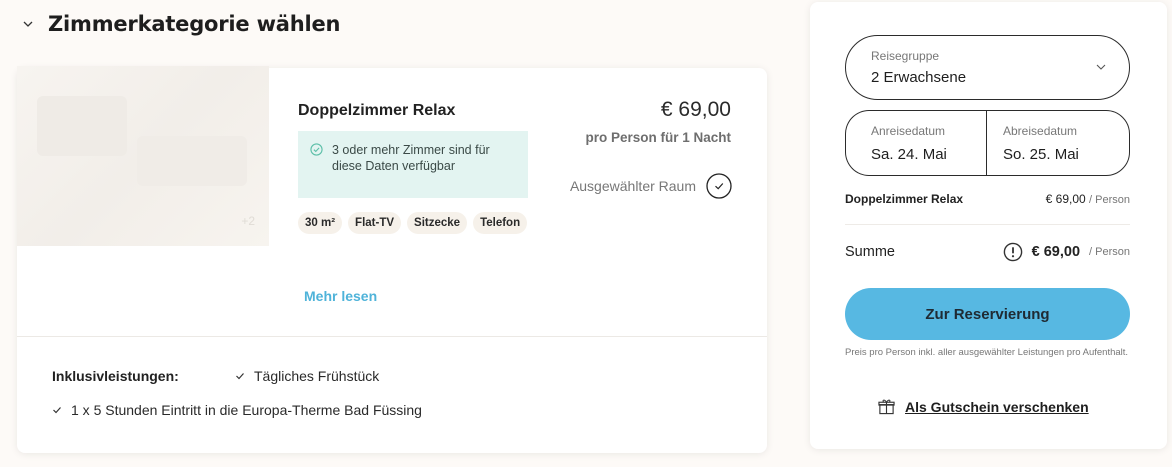 This screenshot has height=467, width=1172. Describe the element at coordinates (987, 199) in the screenshot. I see `line-item-row: Doppelzimmer Relax € 69,00 / Person` at that location.